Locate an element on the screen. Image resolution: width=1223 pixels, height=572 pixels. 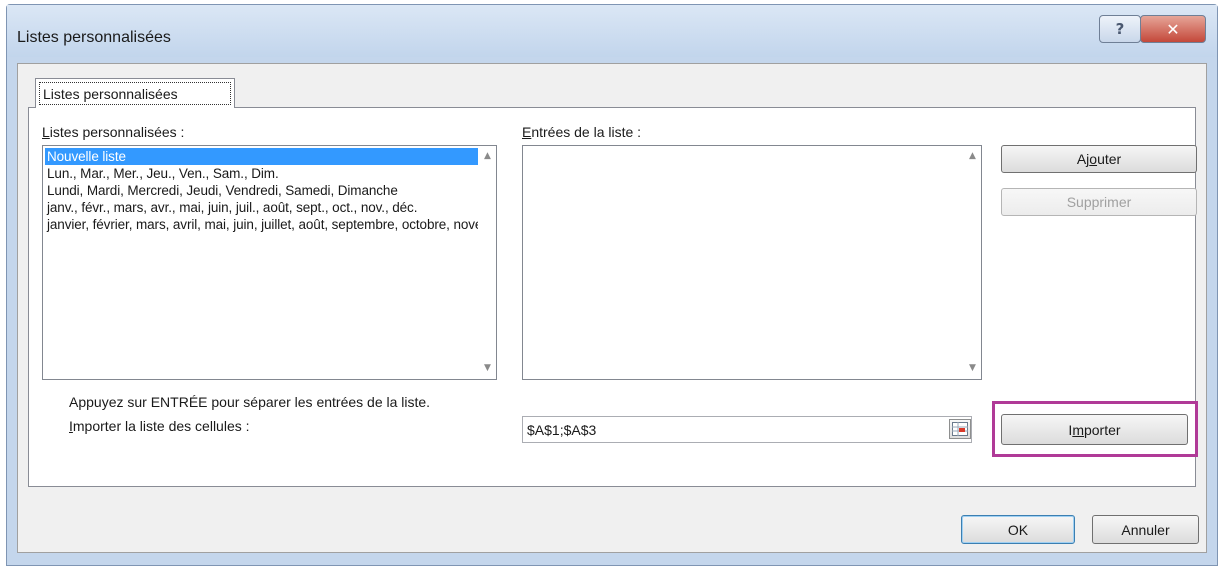
range-select-icon is located at coordinates (960, 429).